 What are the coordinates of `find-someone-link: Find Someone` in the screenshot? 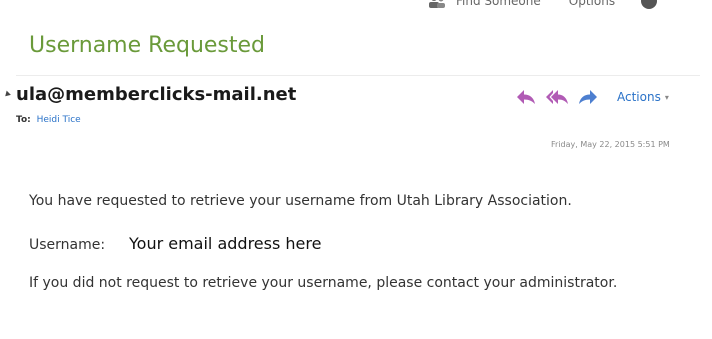 It's located at (498, 4).